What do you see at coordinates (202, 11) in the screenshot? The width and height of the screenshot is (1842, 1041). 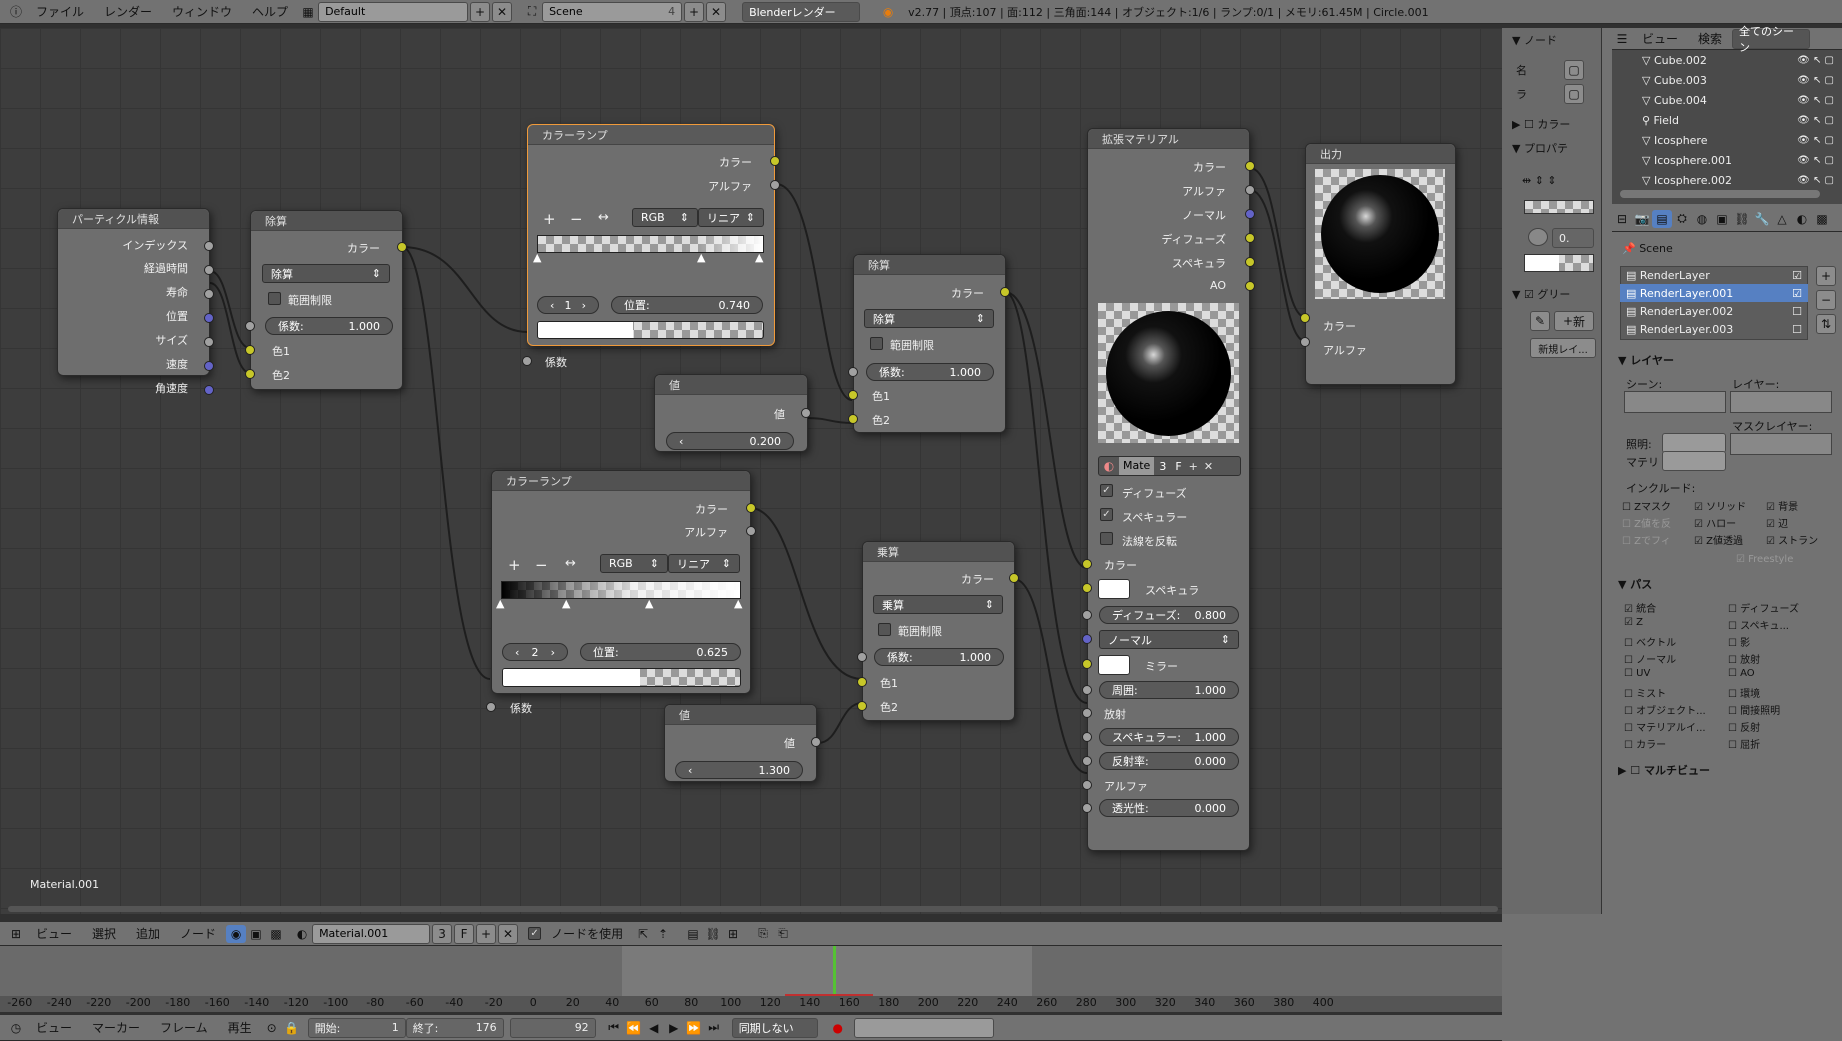 I see `menu-window: ウィンドウ` at bounding box center [202, 11].